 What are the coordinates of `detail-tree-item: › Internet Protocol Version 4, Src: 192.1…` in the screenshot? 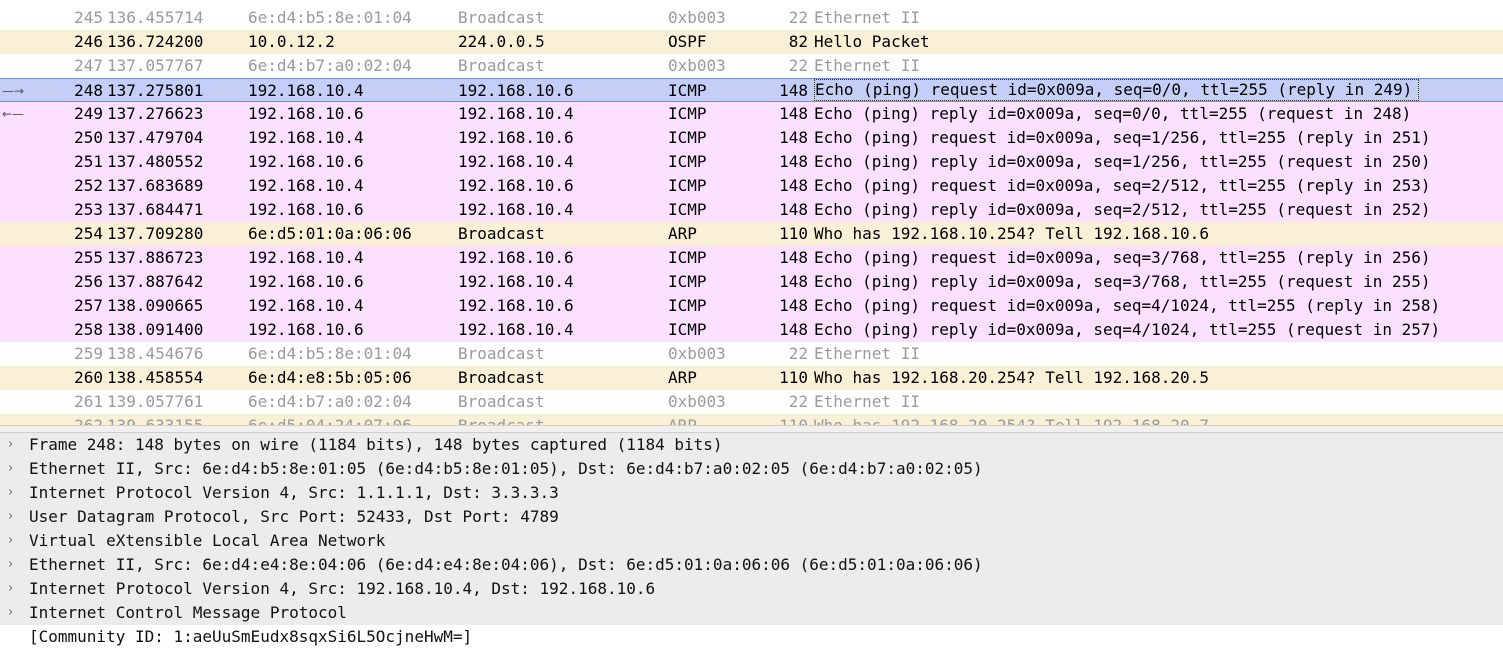 It's located at (751, 589).